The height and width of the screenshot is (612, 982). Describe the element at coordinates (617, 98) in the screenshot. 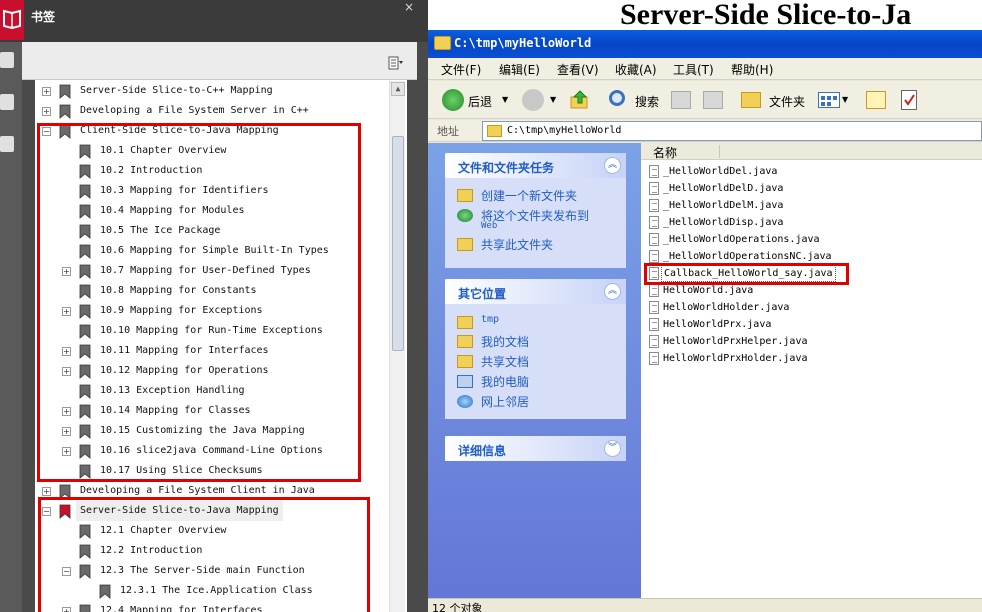

I see `search-icon` at that location.